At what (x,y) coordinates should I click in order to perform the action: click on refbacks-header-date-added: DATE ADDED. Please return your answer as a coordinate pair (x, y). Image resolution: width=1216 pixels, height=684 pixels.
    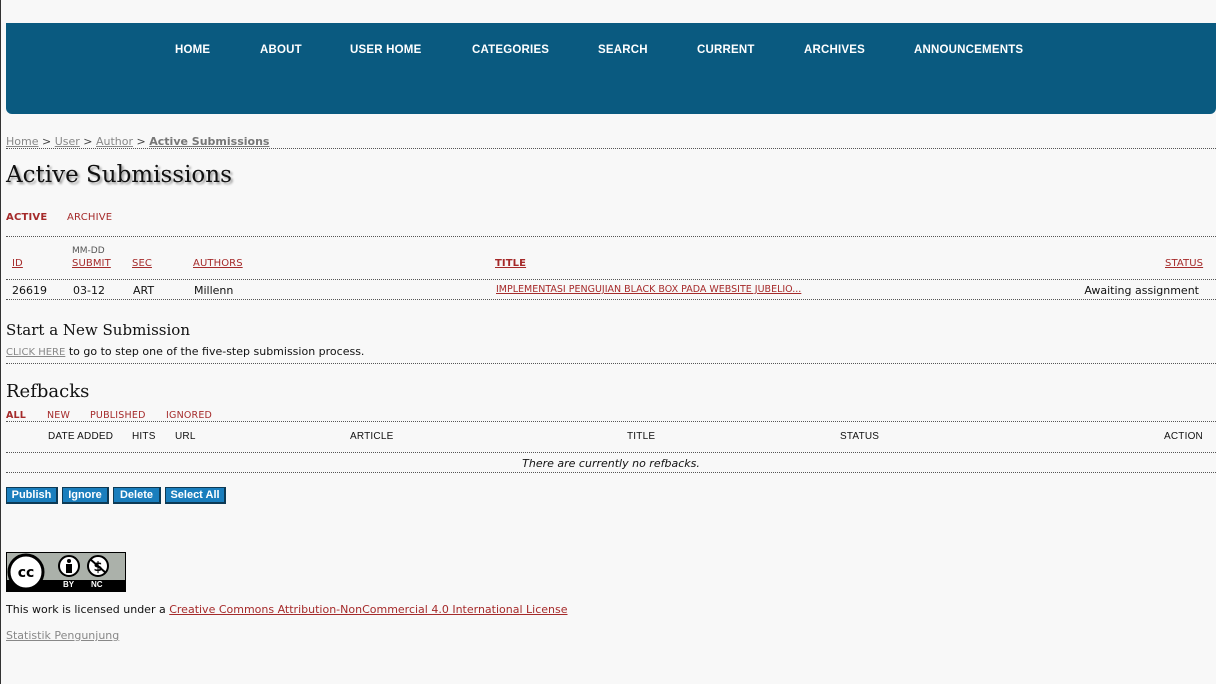
    Looking at the image, I should click on (81, 436).